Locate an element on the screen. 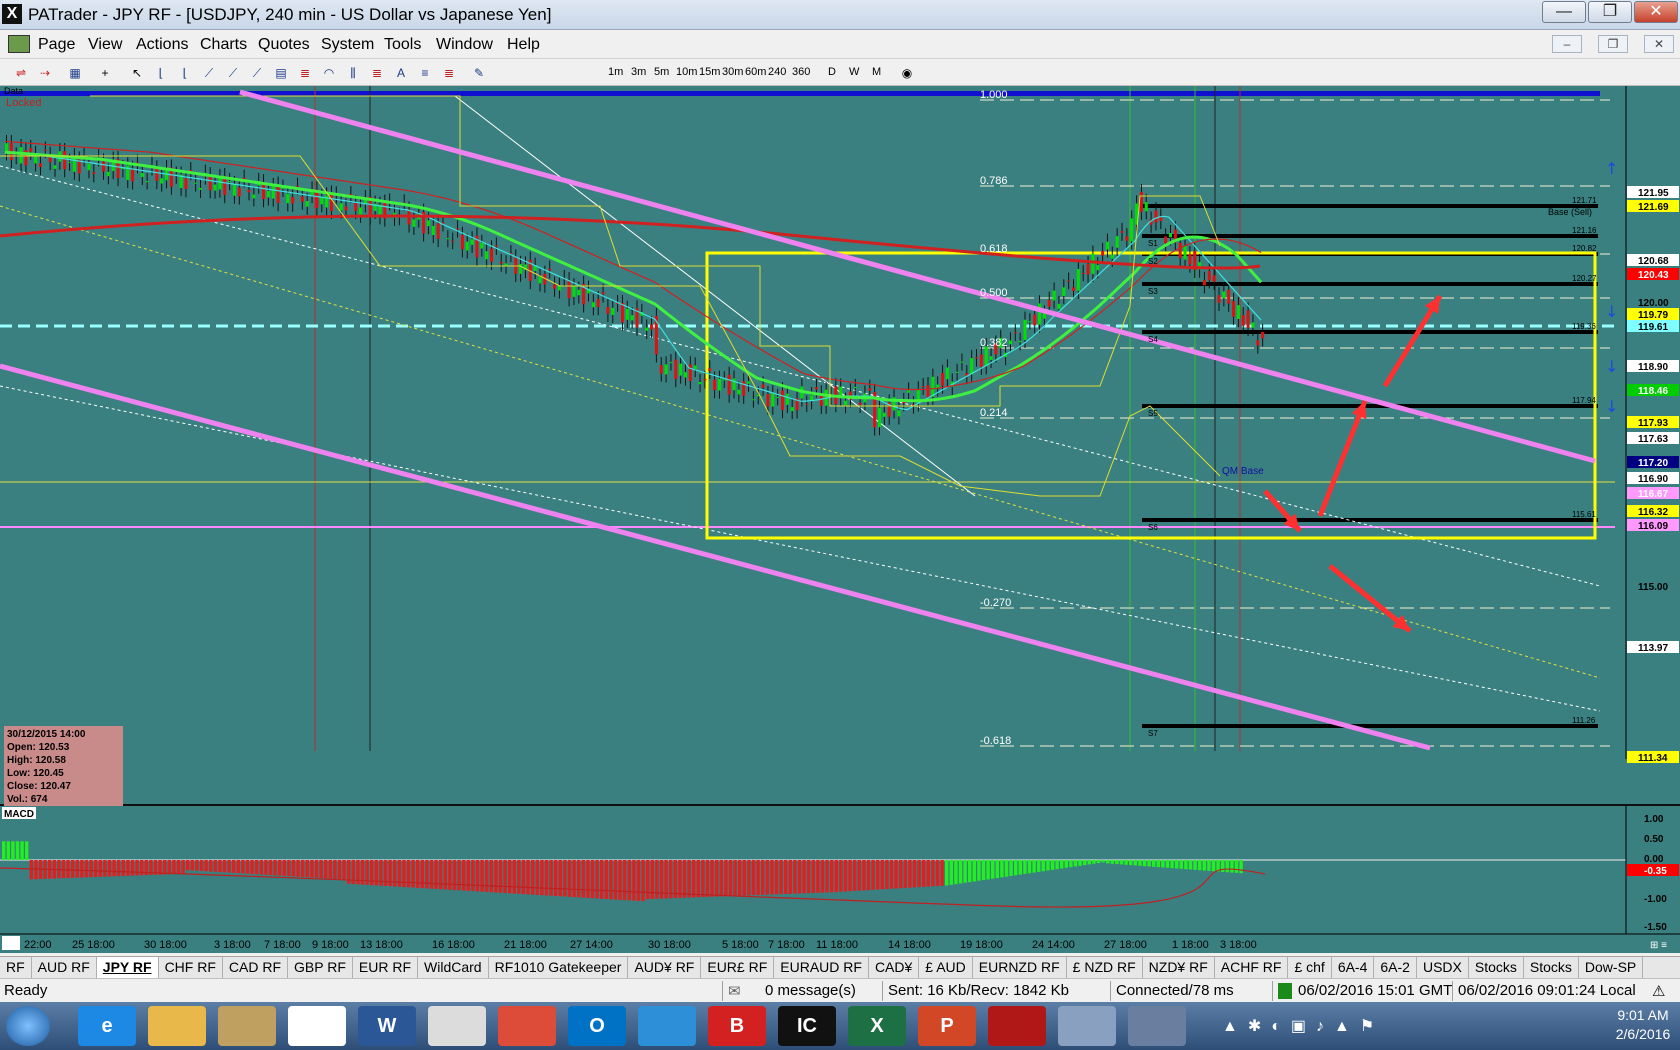  network-icon is located at coordinates (1087, 1026).